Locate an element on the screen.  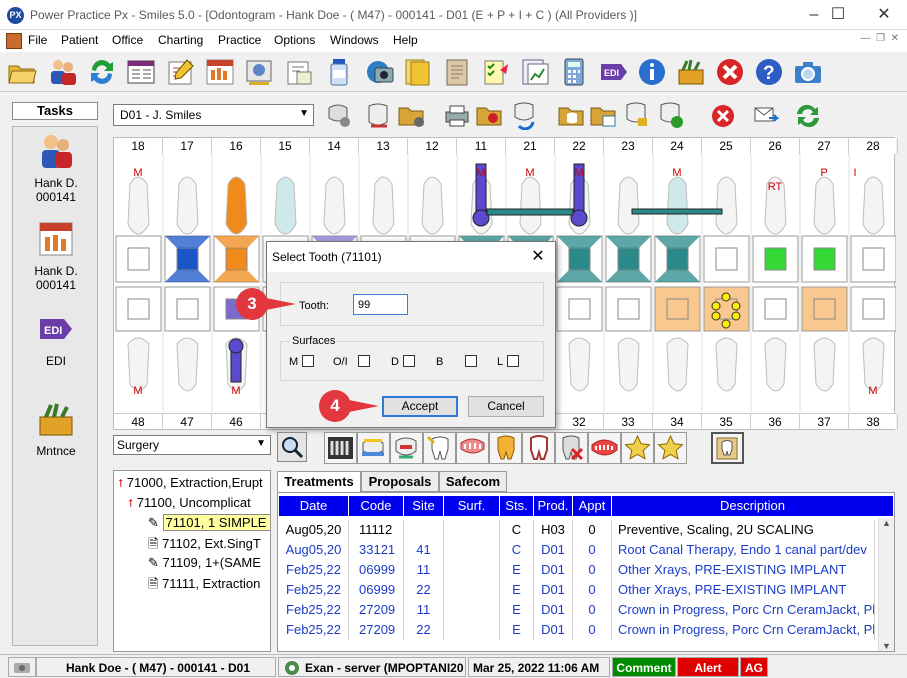
info-icon is located at coordinates (652, 72).